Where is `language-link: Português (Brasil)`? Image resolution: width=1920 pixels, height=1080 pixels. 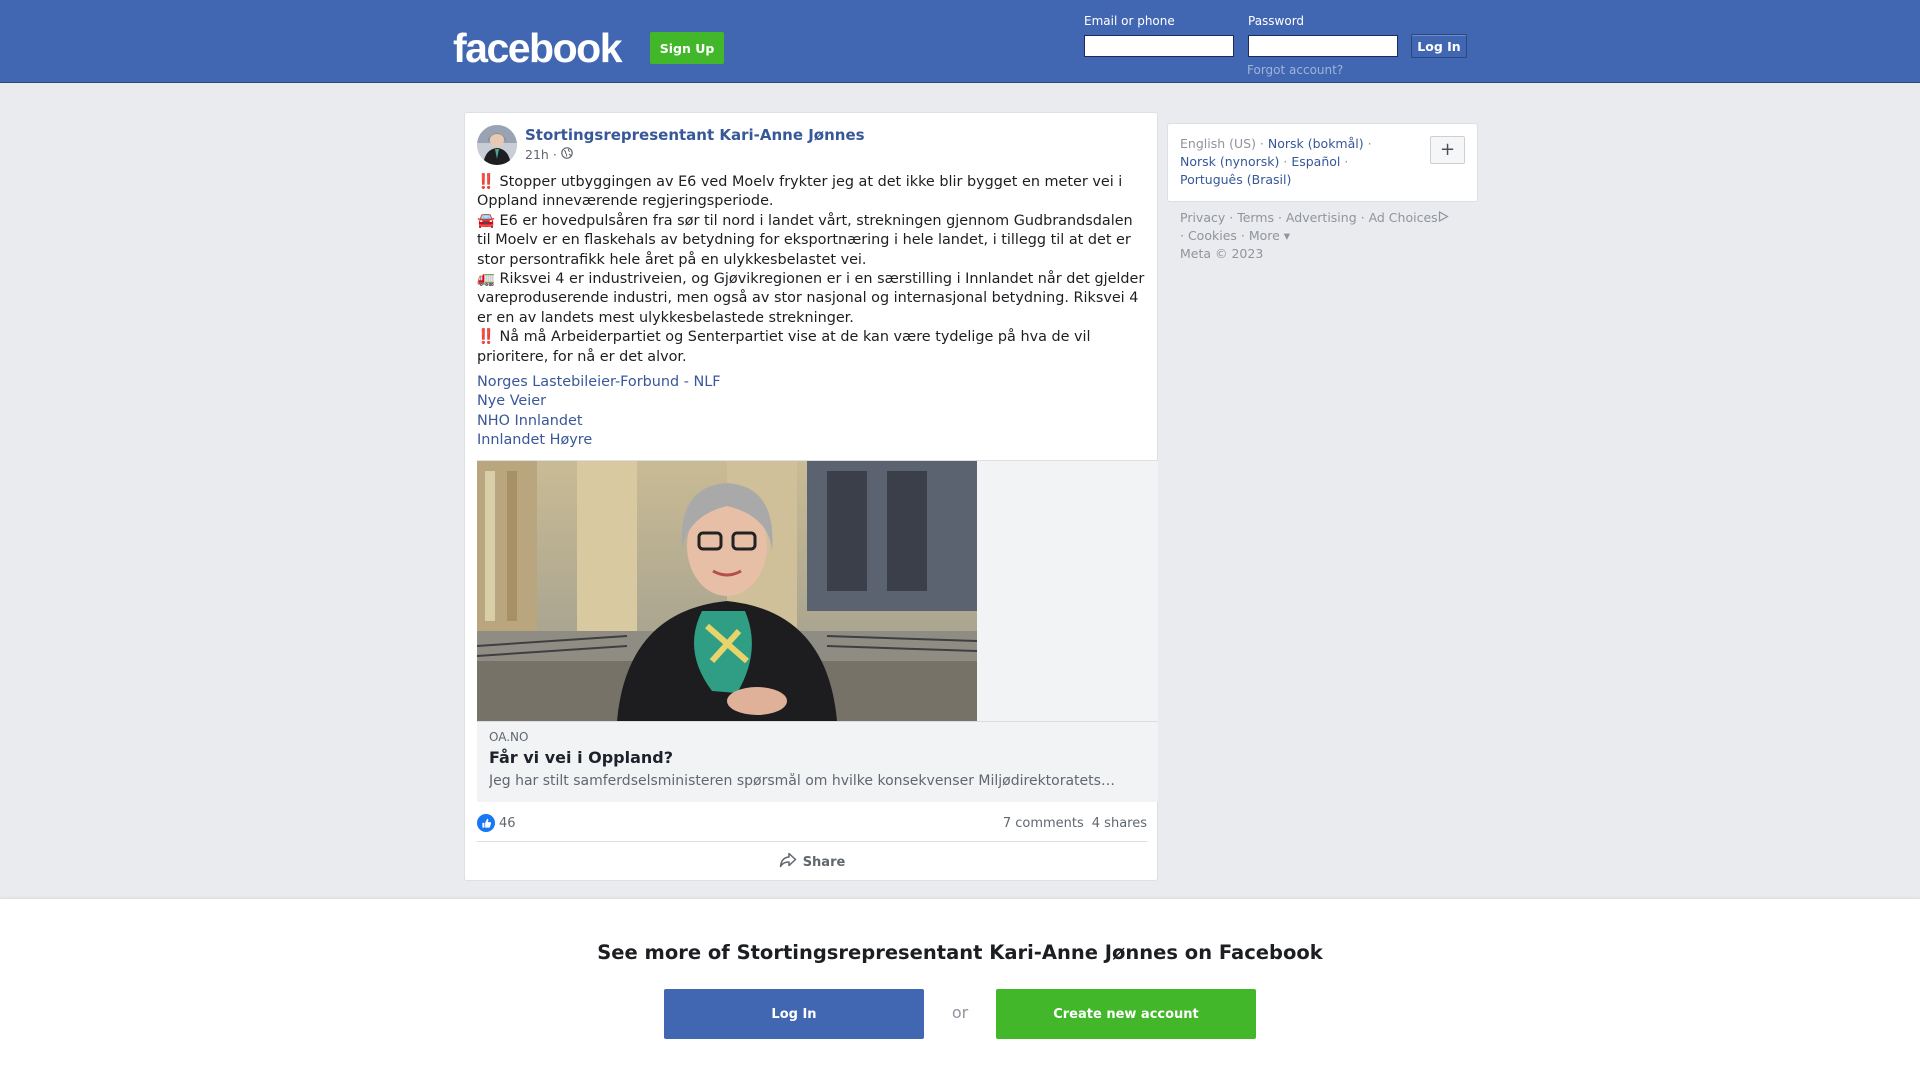 language-link: Português (Brasil) is located at coordinates (1235, 179).